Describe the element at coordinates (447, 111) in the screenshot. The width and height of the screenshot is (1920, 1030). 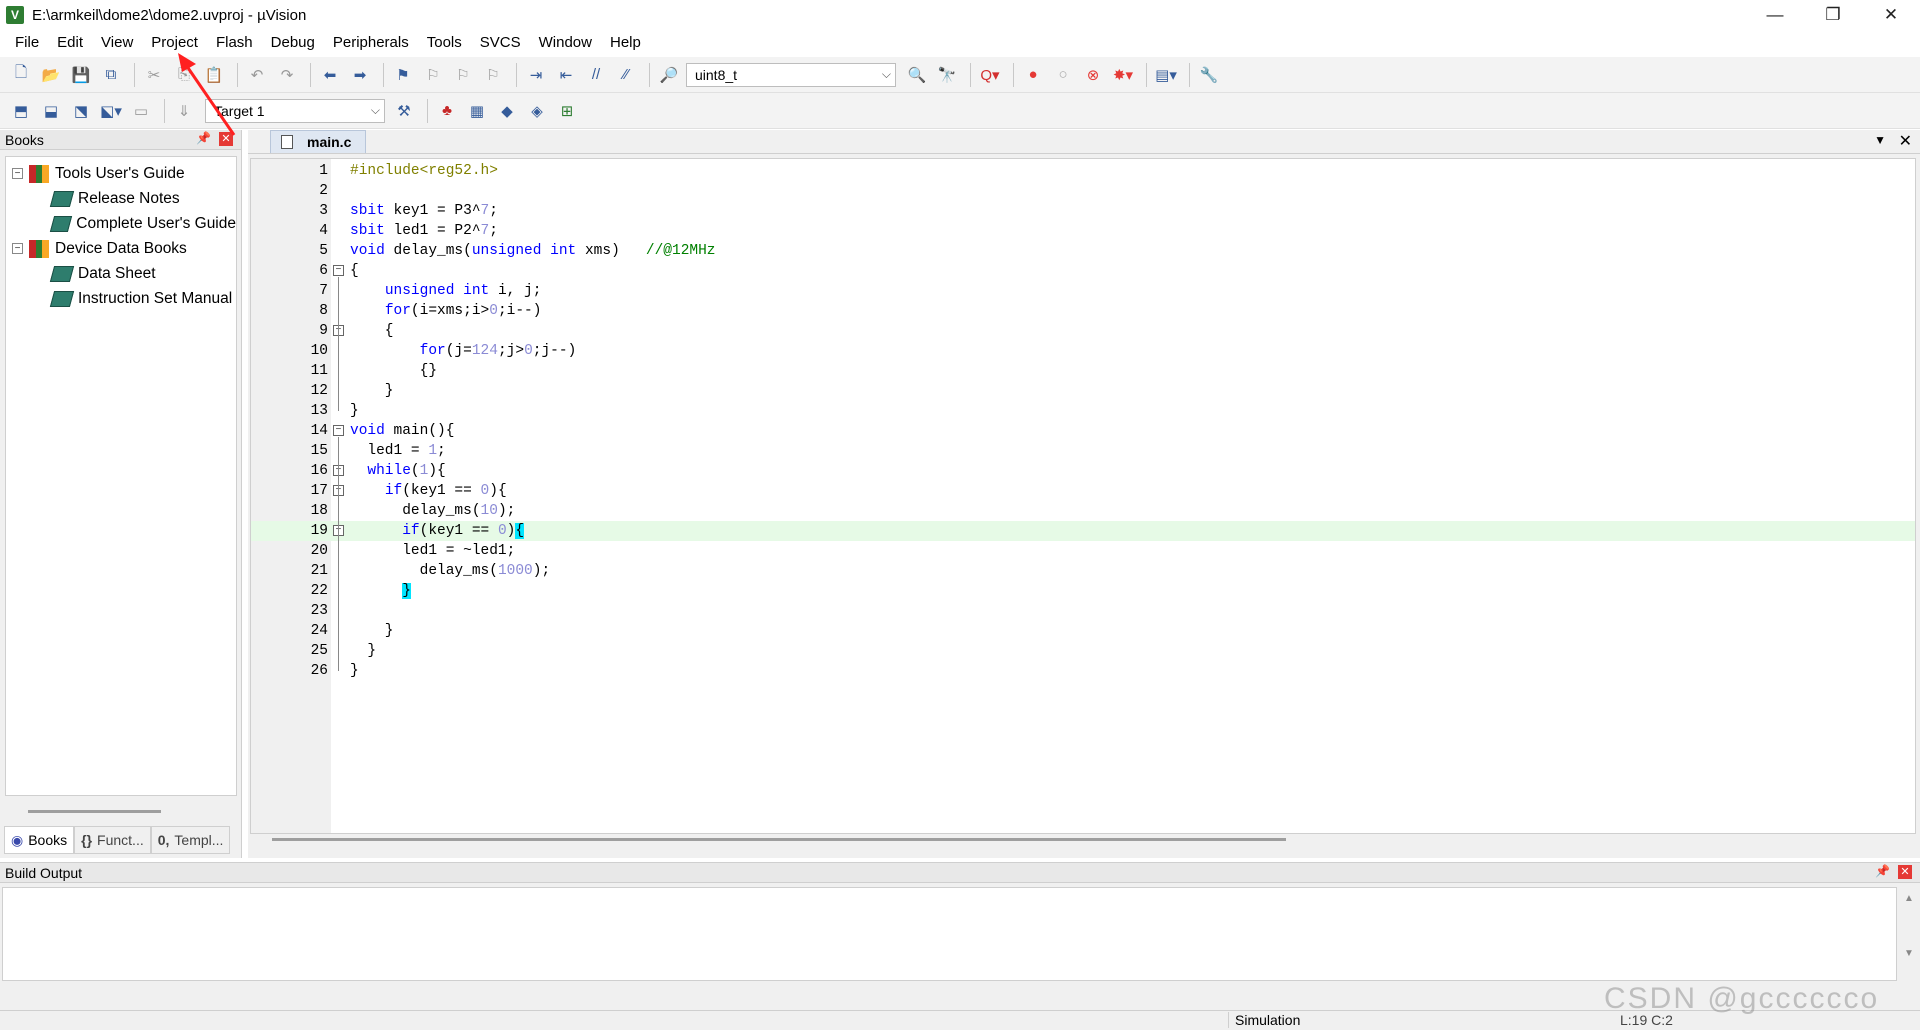
I see `manage-components-icon: ♣` at that location.